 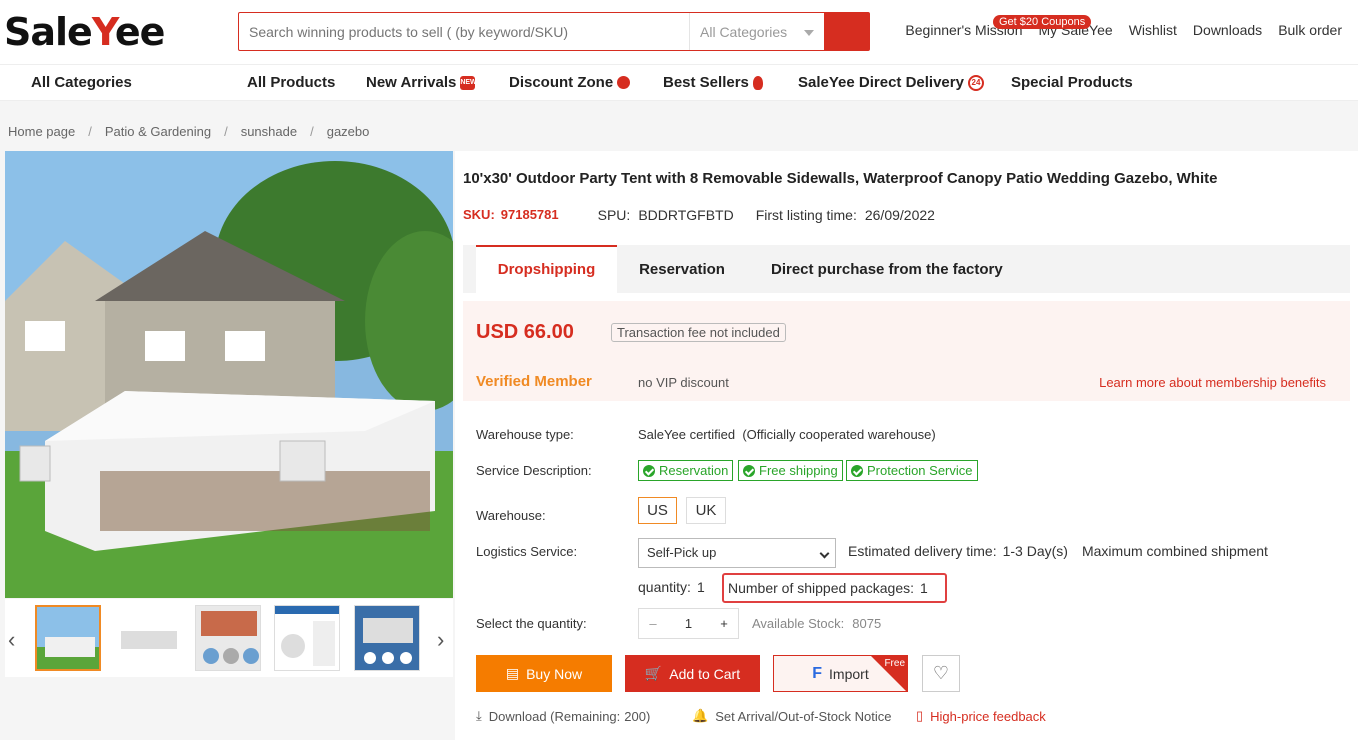 I want to click on nav-new-arrivals: New Arrivals NEW, so click(x=421, y=82).